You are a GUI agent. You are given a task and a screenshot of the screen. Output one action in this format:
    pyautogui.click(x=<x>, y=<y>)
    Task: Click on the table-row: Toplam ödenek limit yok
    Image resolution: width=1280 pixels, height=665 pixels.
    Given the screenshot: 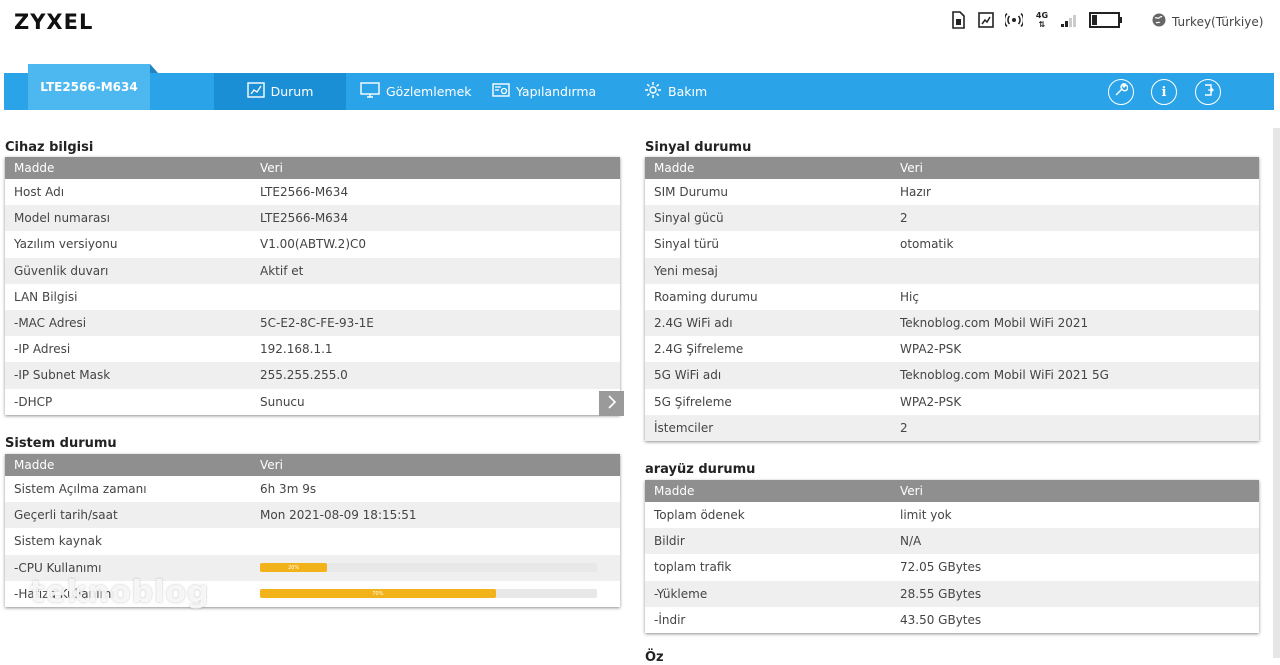 What is the action you would take?
    pyautogui.click(x=952, y=515)
    